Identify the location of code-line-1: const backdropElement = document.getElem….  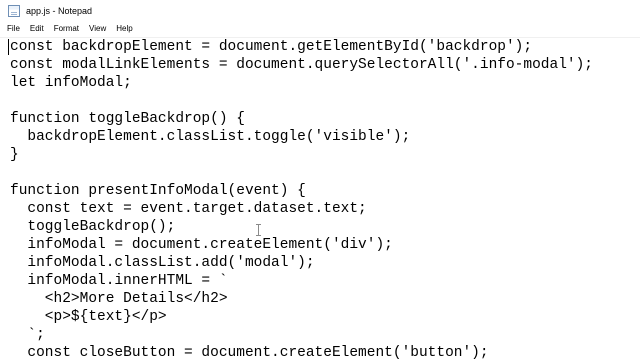
(271, 47).